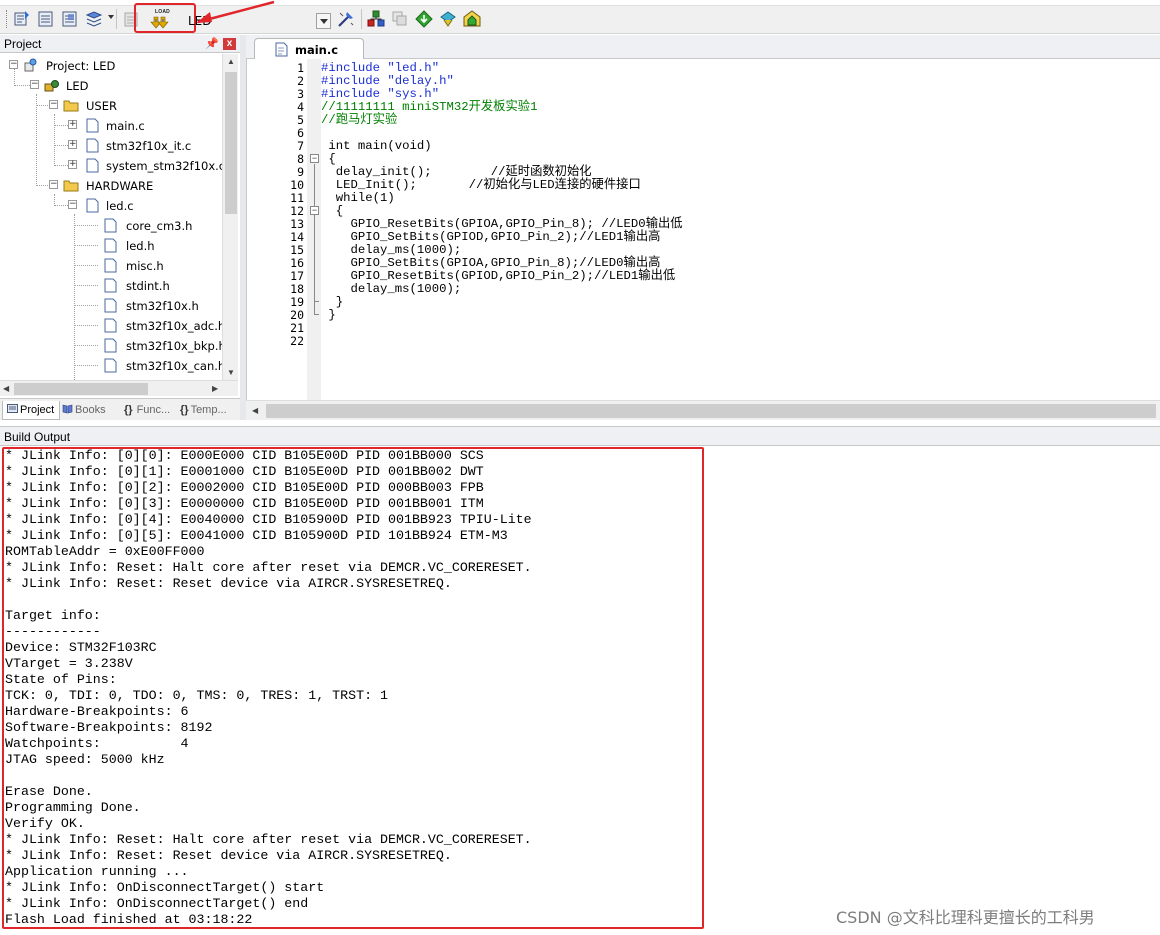  Describe the element at coordinates (703, 47) in the screenshot. I see `editor-tab-bar: main.c` at that location.